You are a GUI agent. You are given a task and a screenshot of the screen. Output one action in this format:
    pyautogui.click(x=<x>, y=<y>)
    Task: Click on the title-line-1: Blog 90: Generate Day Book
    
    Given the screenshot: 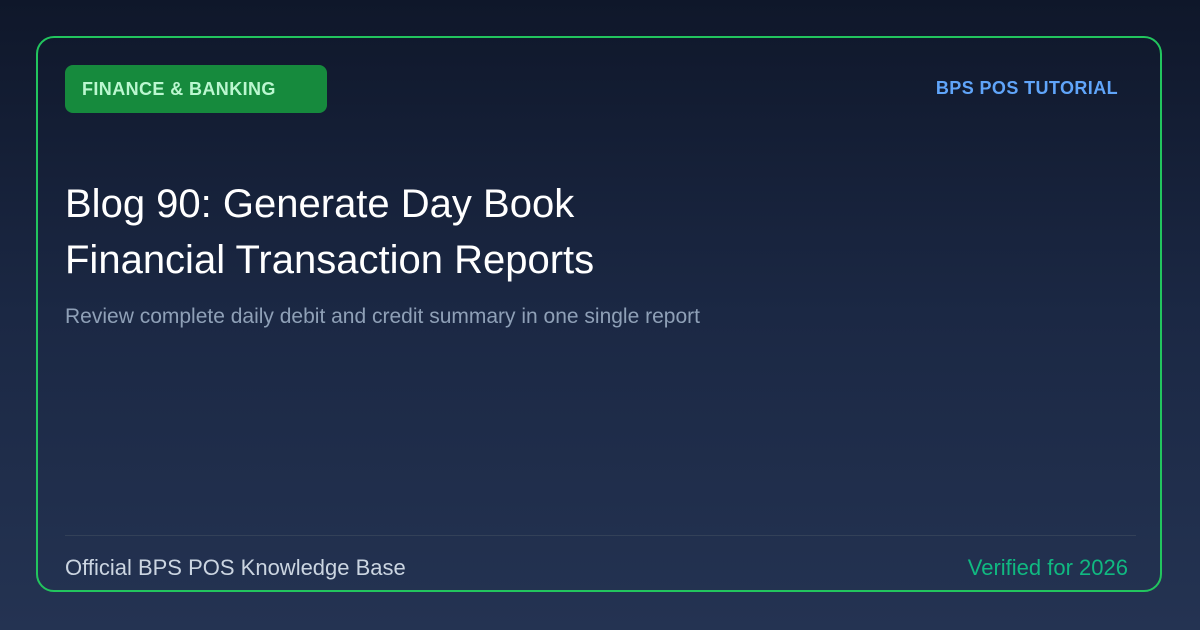 What is the action you would take?
    pyautogui.click(x=320, y=204)
    